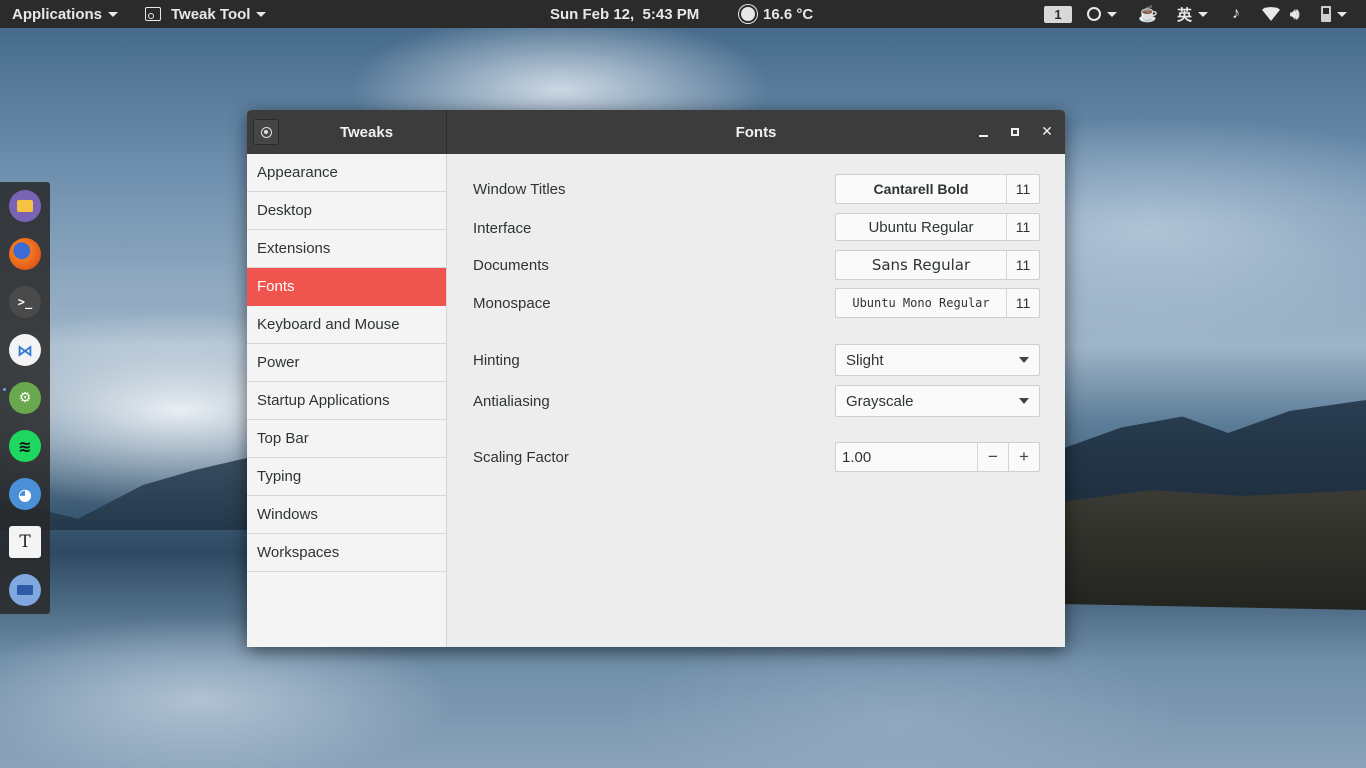 This screenshot has width=1366, height=768. I want to click on spotify-icon: ≋, so click(25, 446).